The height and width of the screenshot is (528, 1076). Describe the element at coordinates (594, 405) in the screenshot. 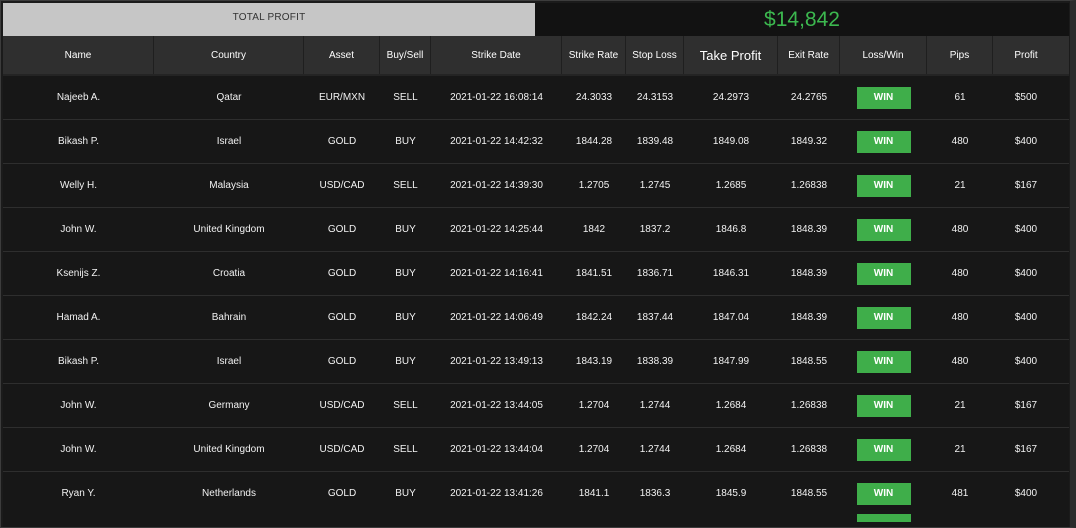

I see `cell-strike-rate: 1.2704` at that location.